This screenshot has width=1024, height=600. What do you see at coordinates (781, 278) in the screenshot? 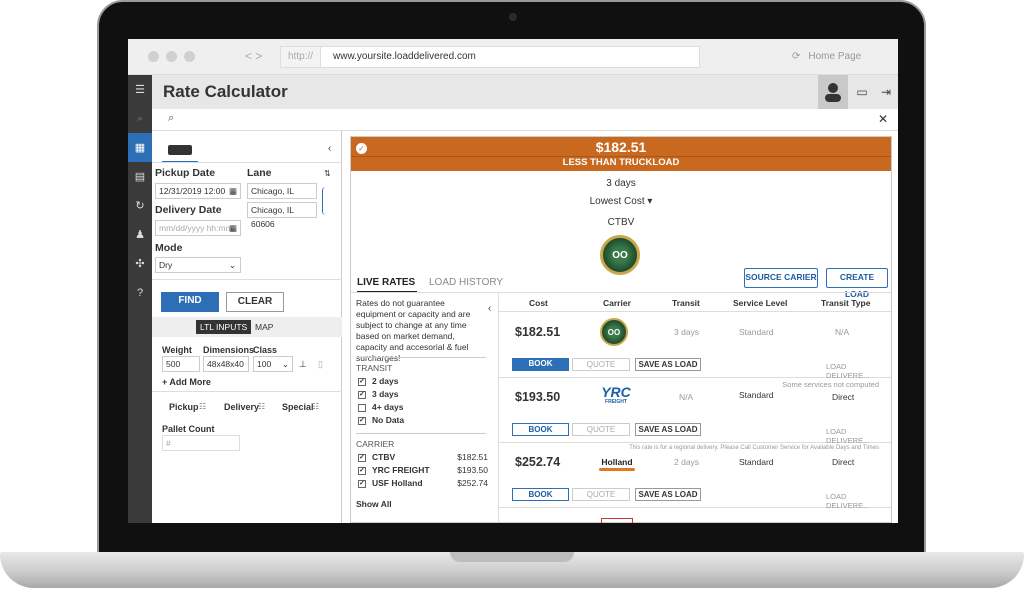
I see `source-carrier-button: SOURCE CARIER` at bounding box center [781, 278].